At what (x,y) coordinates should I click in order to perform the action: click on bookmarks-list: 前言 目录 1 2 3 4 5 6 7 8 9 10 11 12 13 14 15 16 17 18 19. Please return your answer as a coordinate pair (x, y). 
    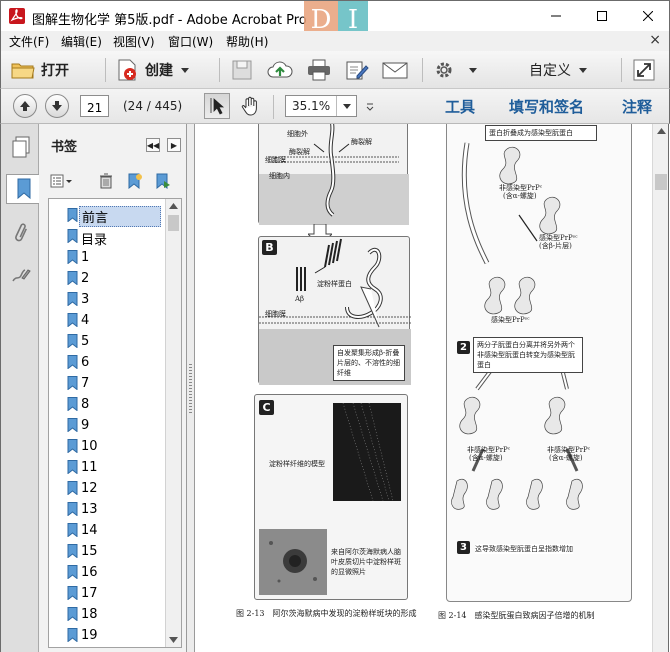
    Looking at the image, I should click on (115, 423).